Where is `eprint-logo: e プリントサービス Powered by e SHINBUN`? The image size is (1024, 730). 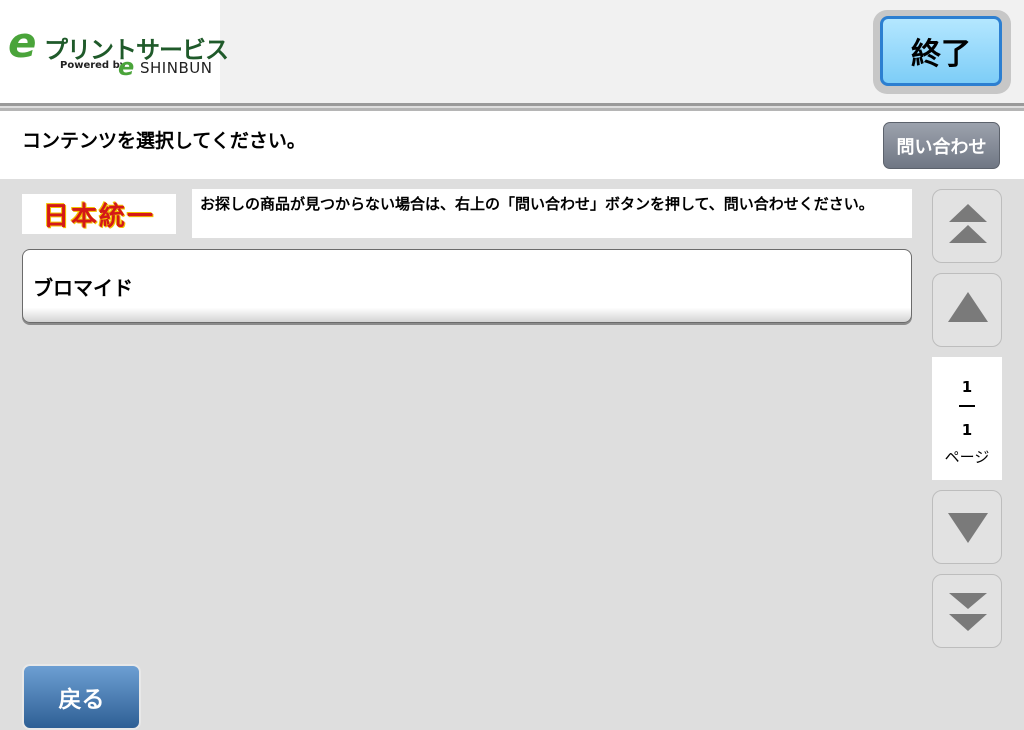 eprint-logo: e プリントサービス Powered by e SHINBUN is located at coordinates (114, 51).